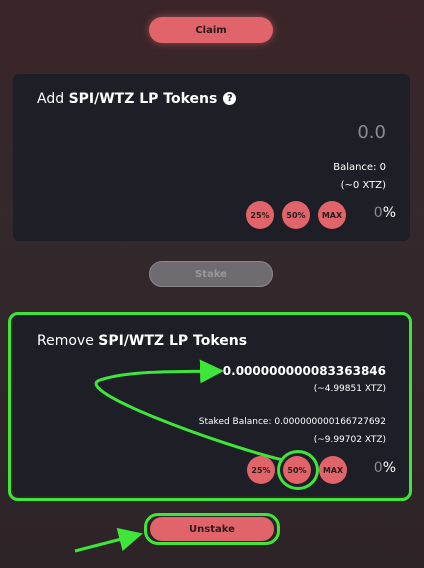 The height and width of the screenshot is (568, 424). What do you see at coordinates (333, 470) in the screenshot?
I see `remove-max-button: MAX` at bounding box center [333, 470].